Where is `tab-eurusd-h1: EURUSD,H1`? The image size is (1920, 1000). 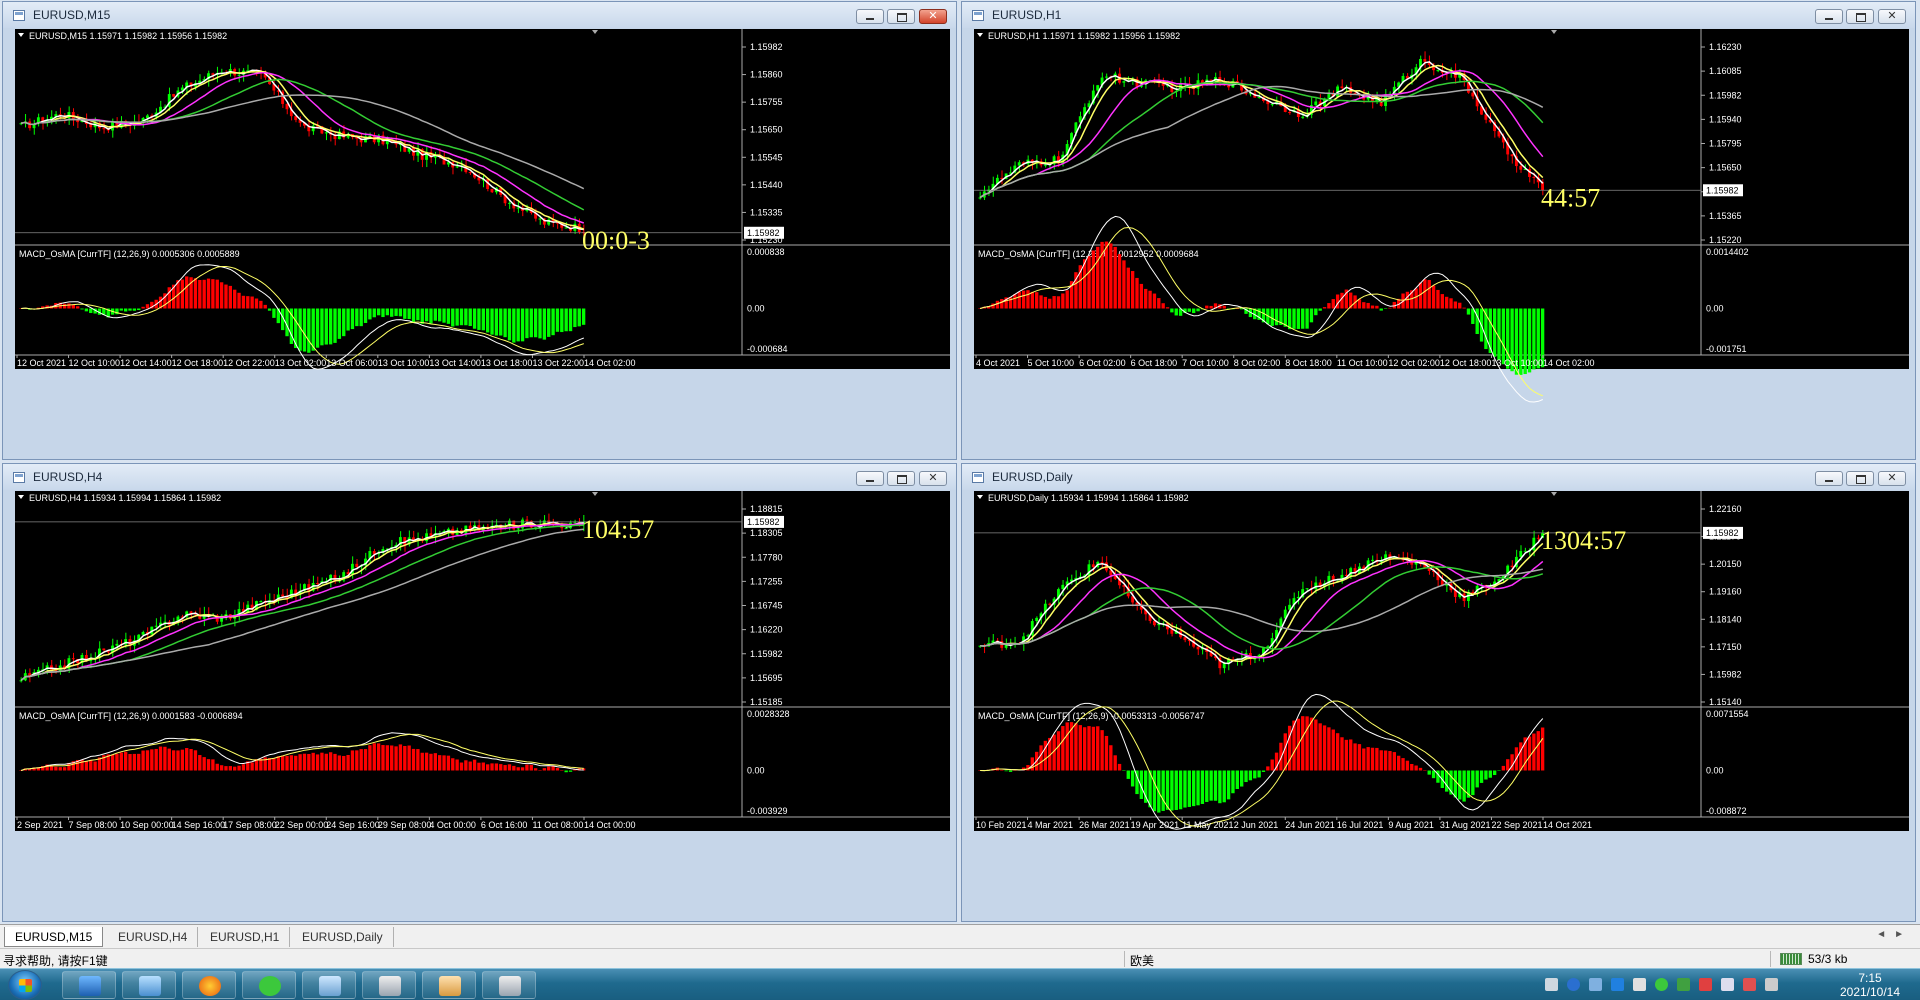 tab-eurusd-h1: EURUSD,H1 is located at coordinates (245, 937).